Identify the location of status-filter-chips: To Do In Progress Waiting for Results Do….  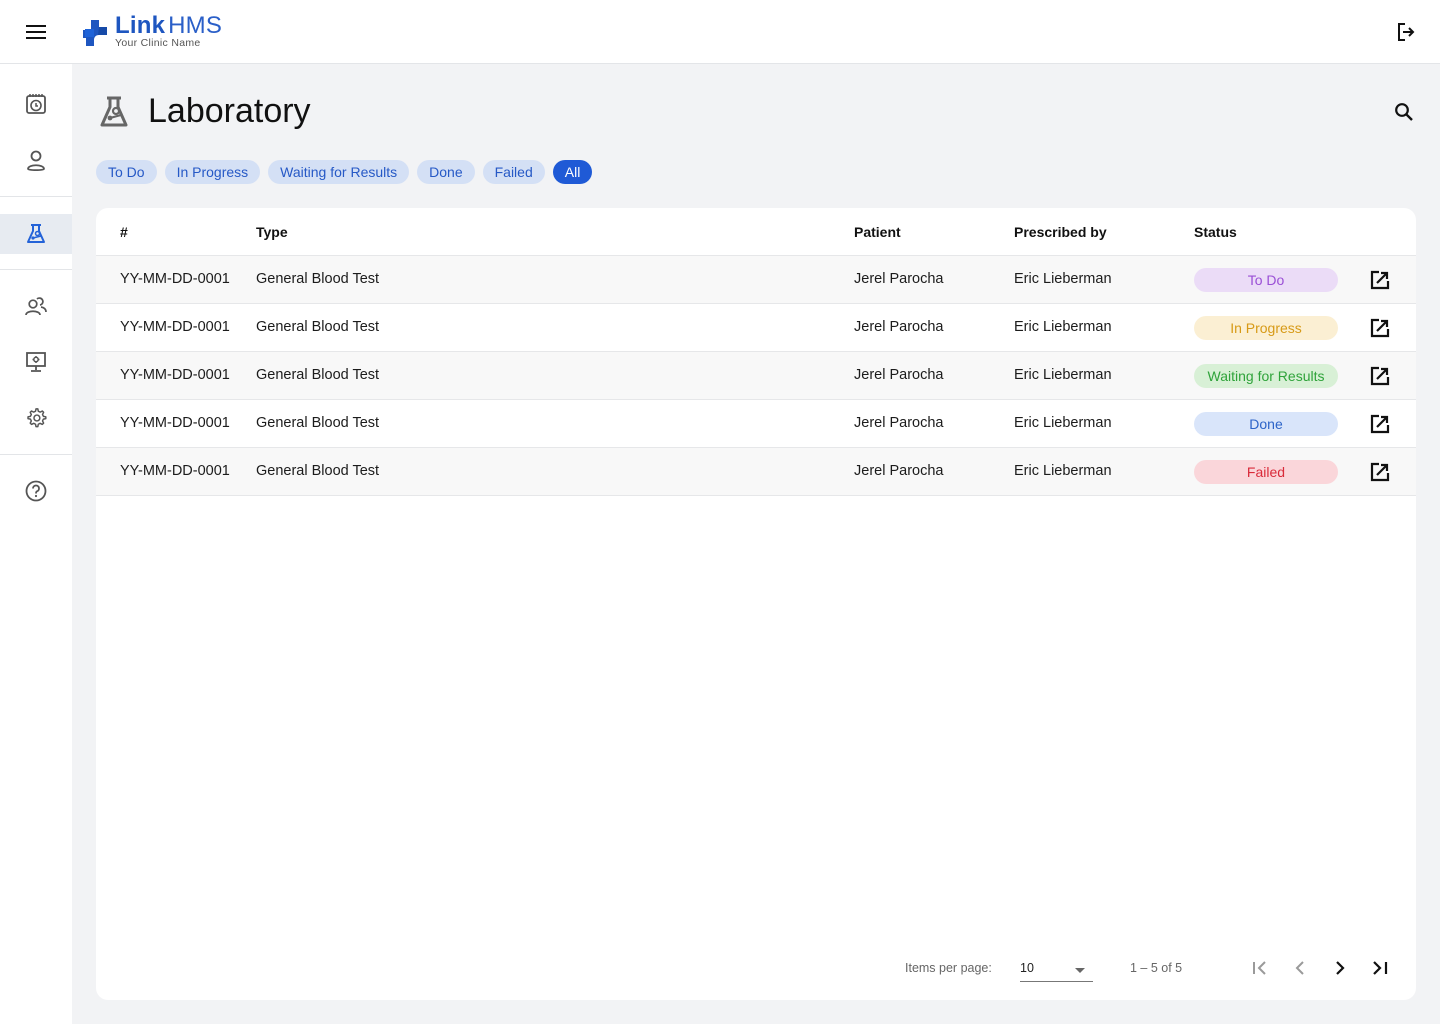
(344, 172).